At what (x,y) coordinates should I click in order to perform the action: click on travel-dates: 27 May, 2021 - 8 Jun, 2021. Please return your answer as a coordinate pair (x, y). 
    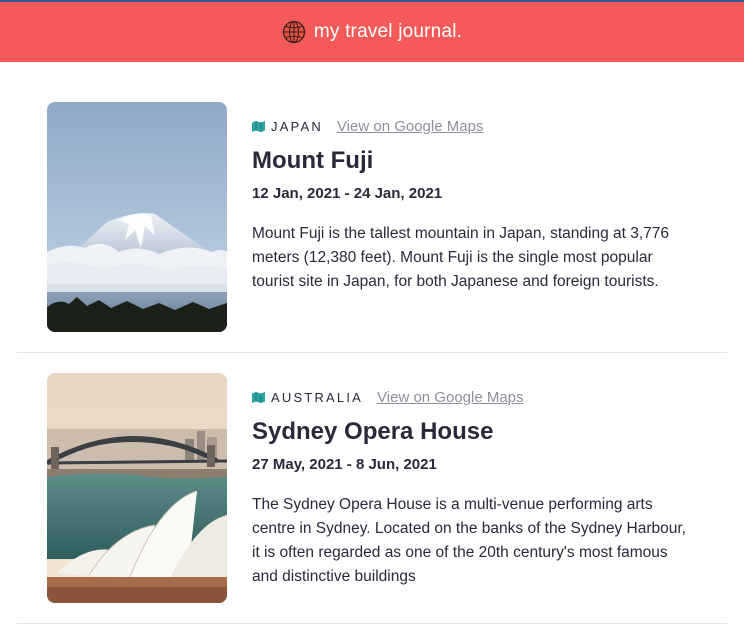
    Looking at the image, I should click on (344, 464).